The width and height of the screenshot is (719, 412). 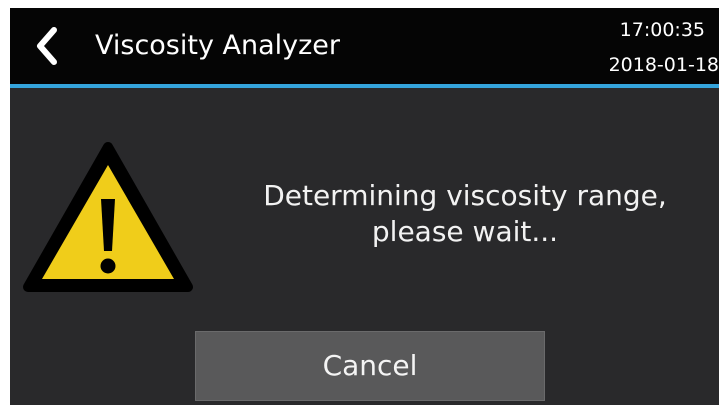 I want to click on warning-icon, so click(x=108, y=217).